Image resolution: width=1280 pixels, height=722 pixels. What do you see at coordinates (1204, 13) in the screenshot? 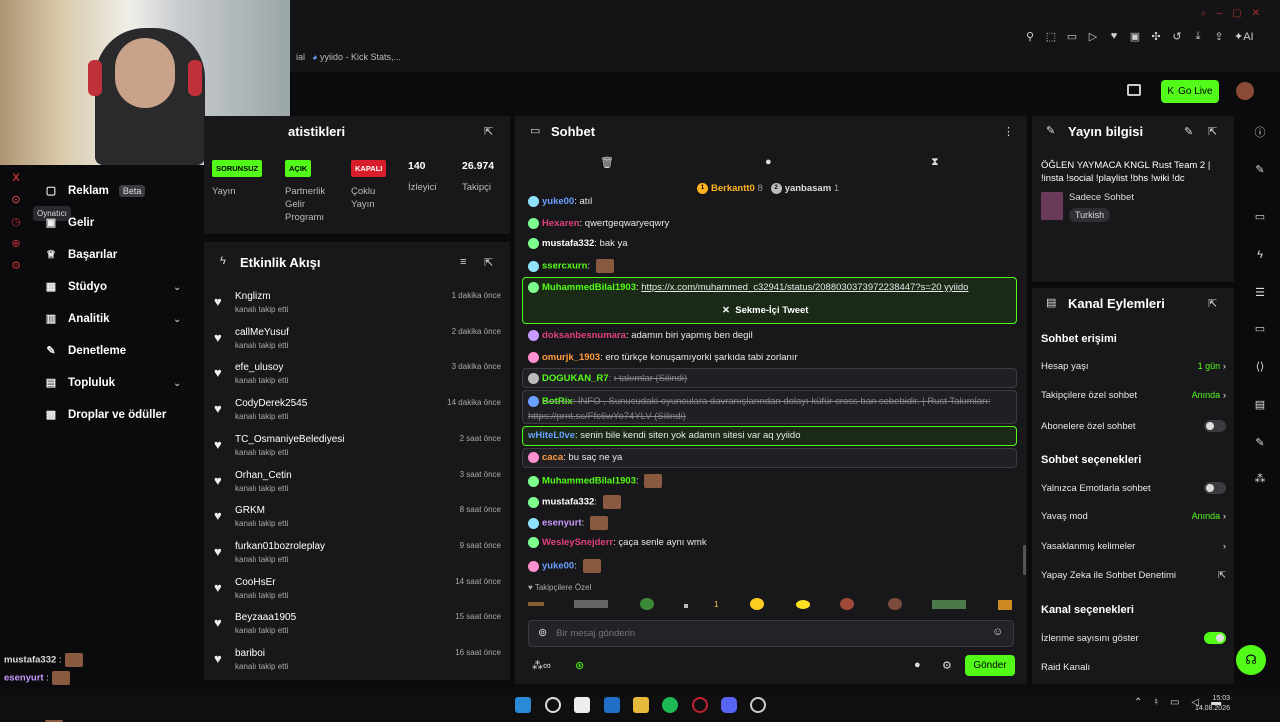
I see `search-icon: ⌕` at bounding box center [1204, 13].